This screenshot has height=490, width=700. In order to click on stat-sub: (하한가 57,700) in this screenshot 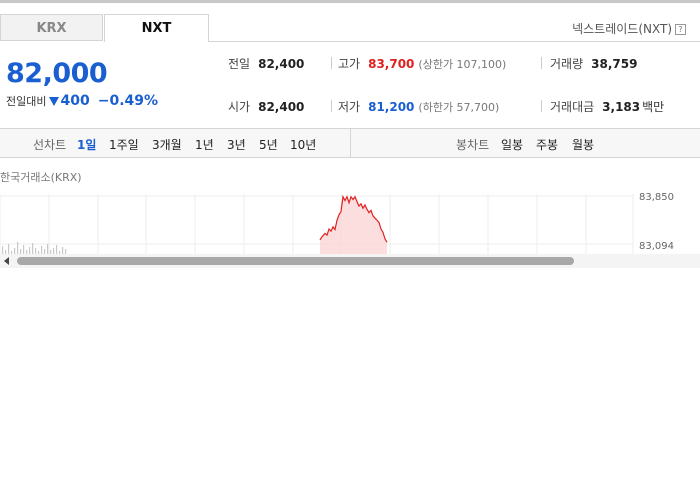, I will do `click(459, 107)`.